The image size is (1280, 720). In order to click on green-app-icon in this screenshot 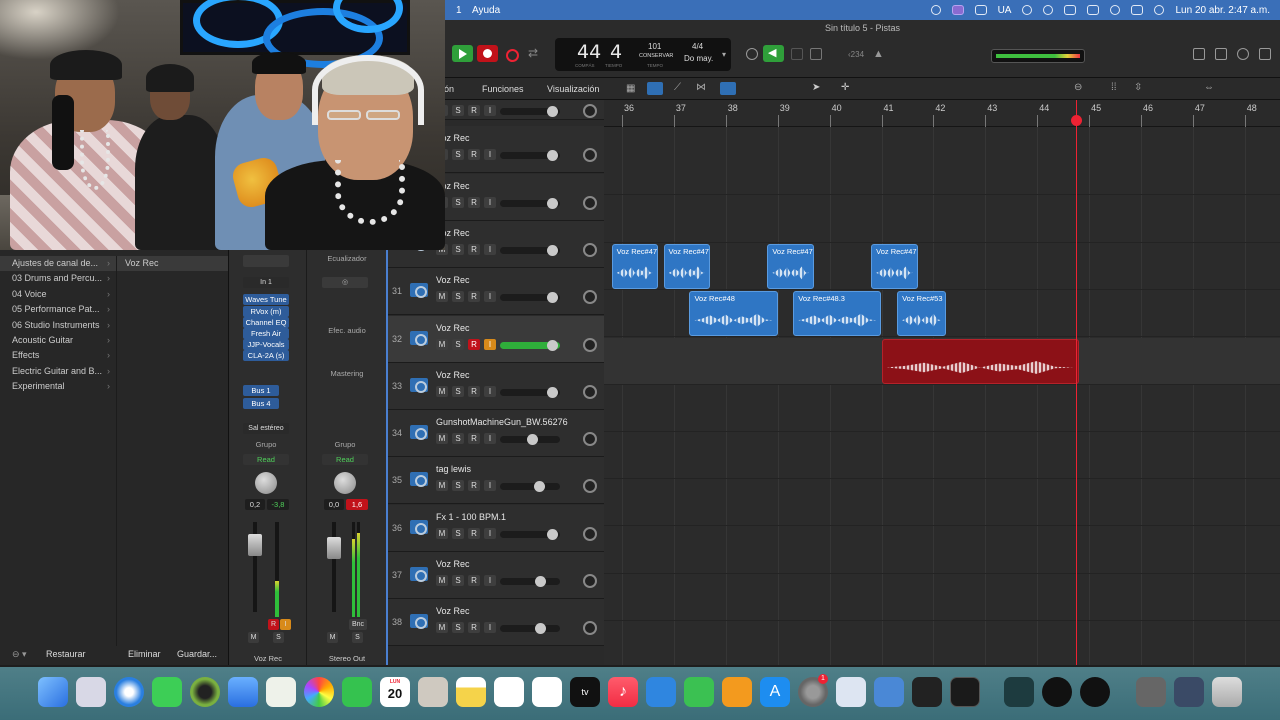, I will do `click(205, 692)`.